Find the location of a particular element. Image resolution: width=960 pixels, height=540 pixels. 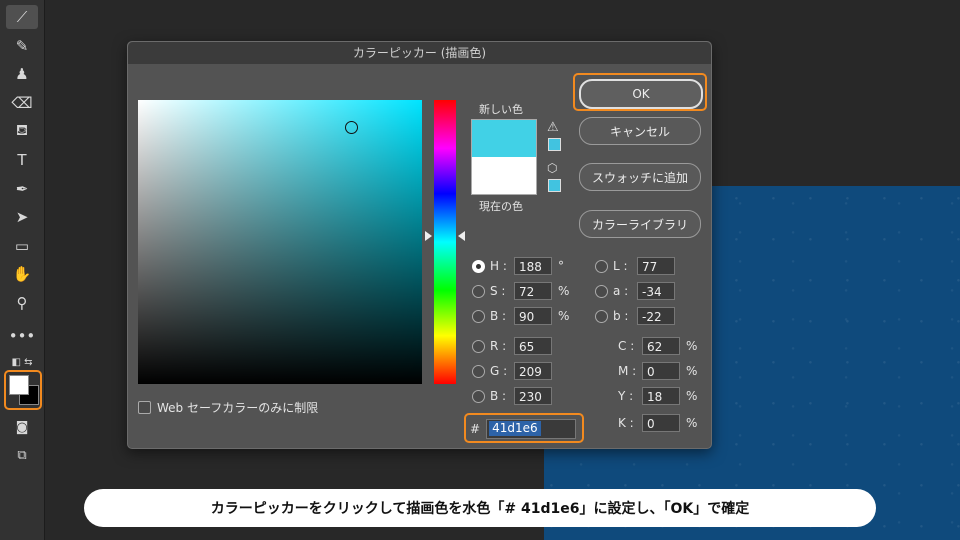

black-label: K : is located at coordinates (626, 423).